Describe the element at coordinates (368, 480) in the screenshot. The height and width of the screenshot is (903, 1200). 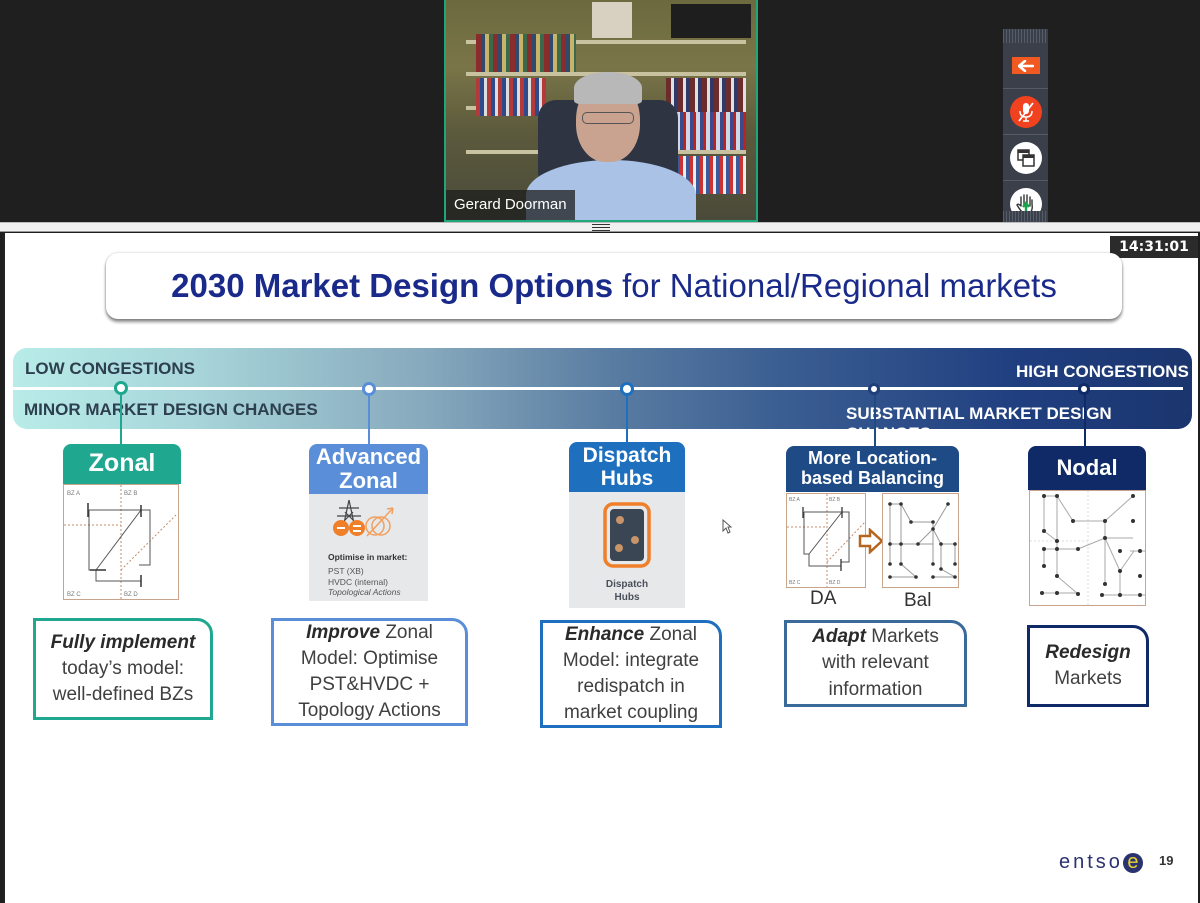
I see `header-line: Zonal` at that location.